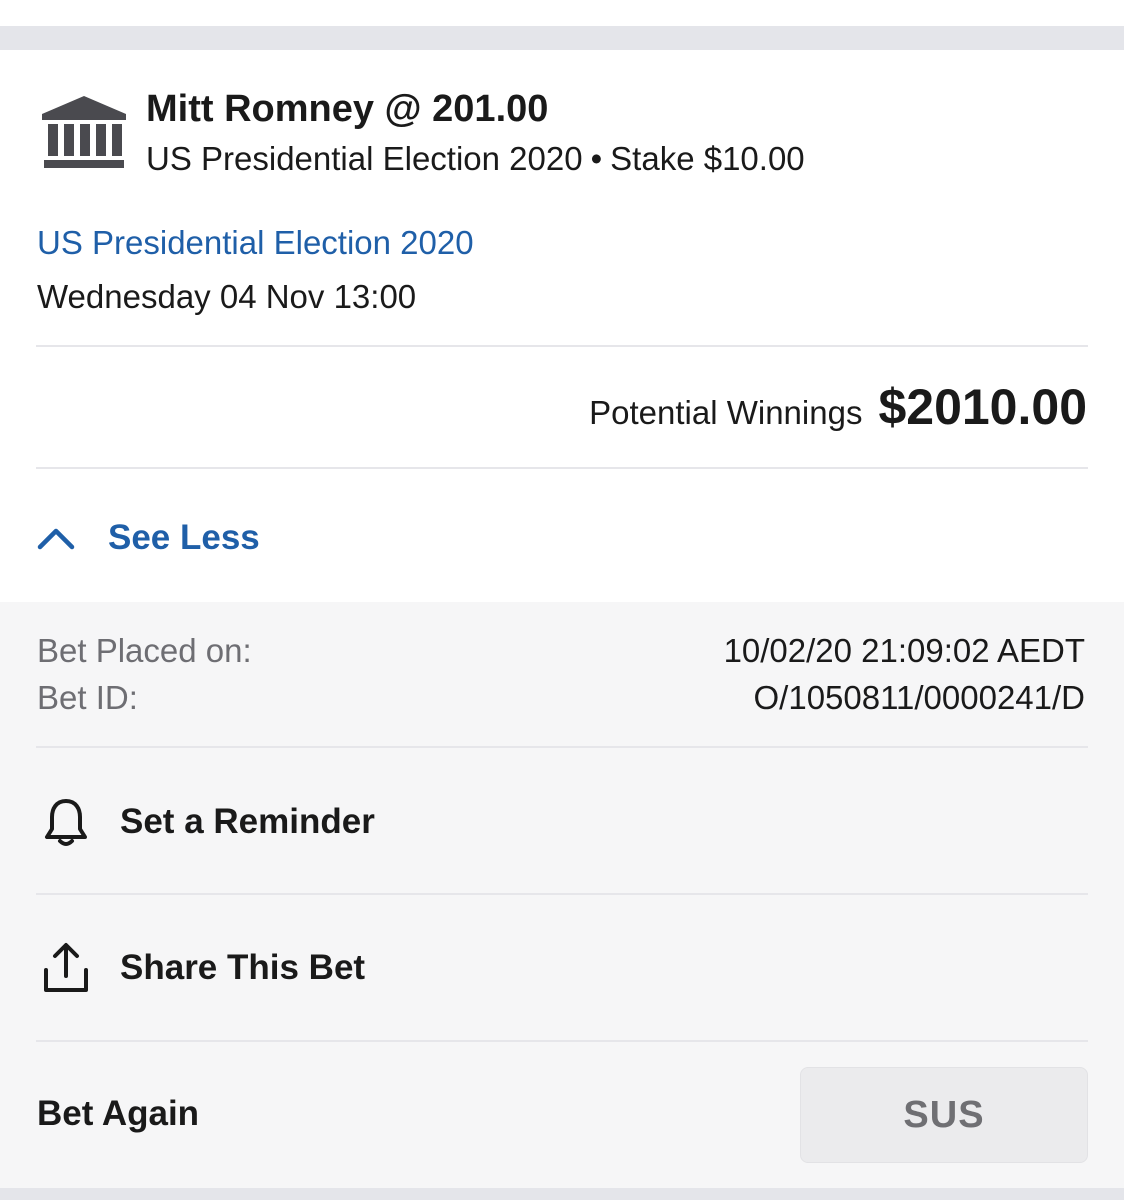  I want to click on potential-winnings: Potential Winnings $2010.00, so click(838, 407).